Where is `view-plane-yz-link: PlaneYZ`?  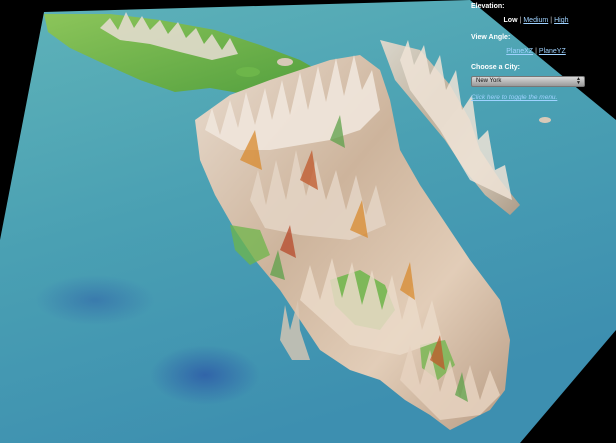 view-plane-yz-link: PlaneYZ is located at coordinates (552, 51).